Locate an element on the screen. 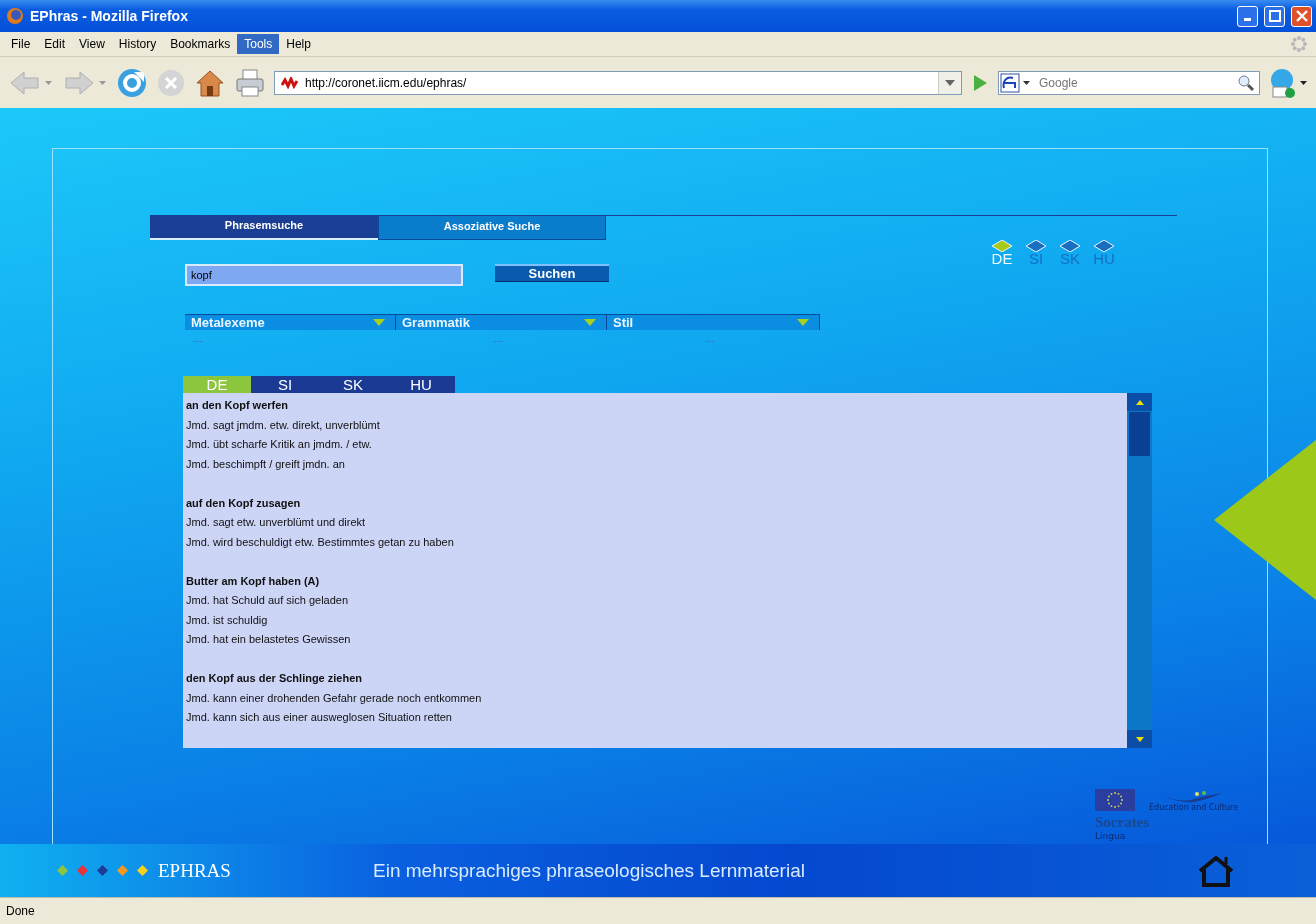  phrase-meaning: Jmd. übt scharfe Kritik an jmdm. / etw. is located at coordinates (279, 444).